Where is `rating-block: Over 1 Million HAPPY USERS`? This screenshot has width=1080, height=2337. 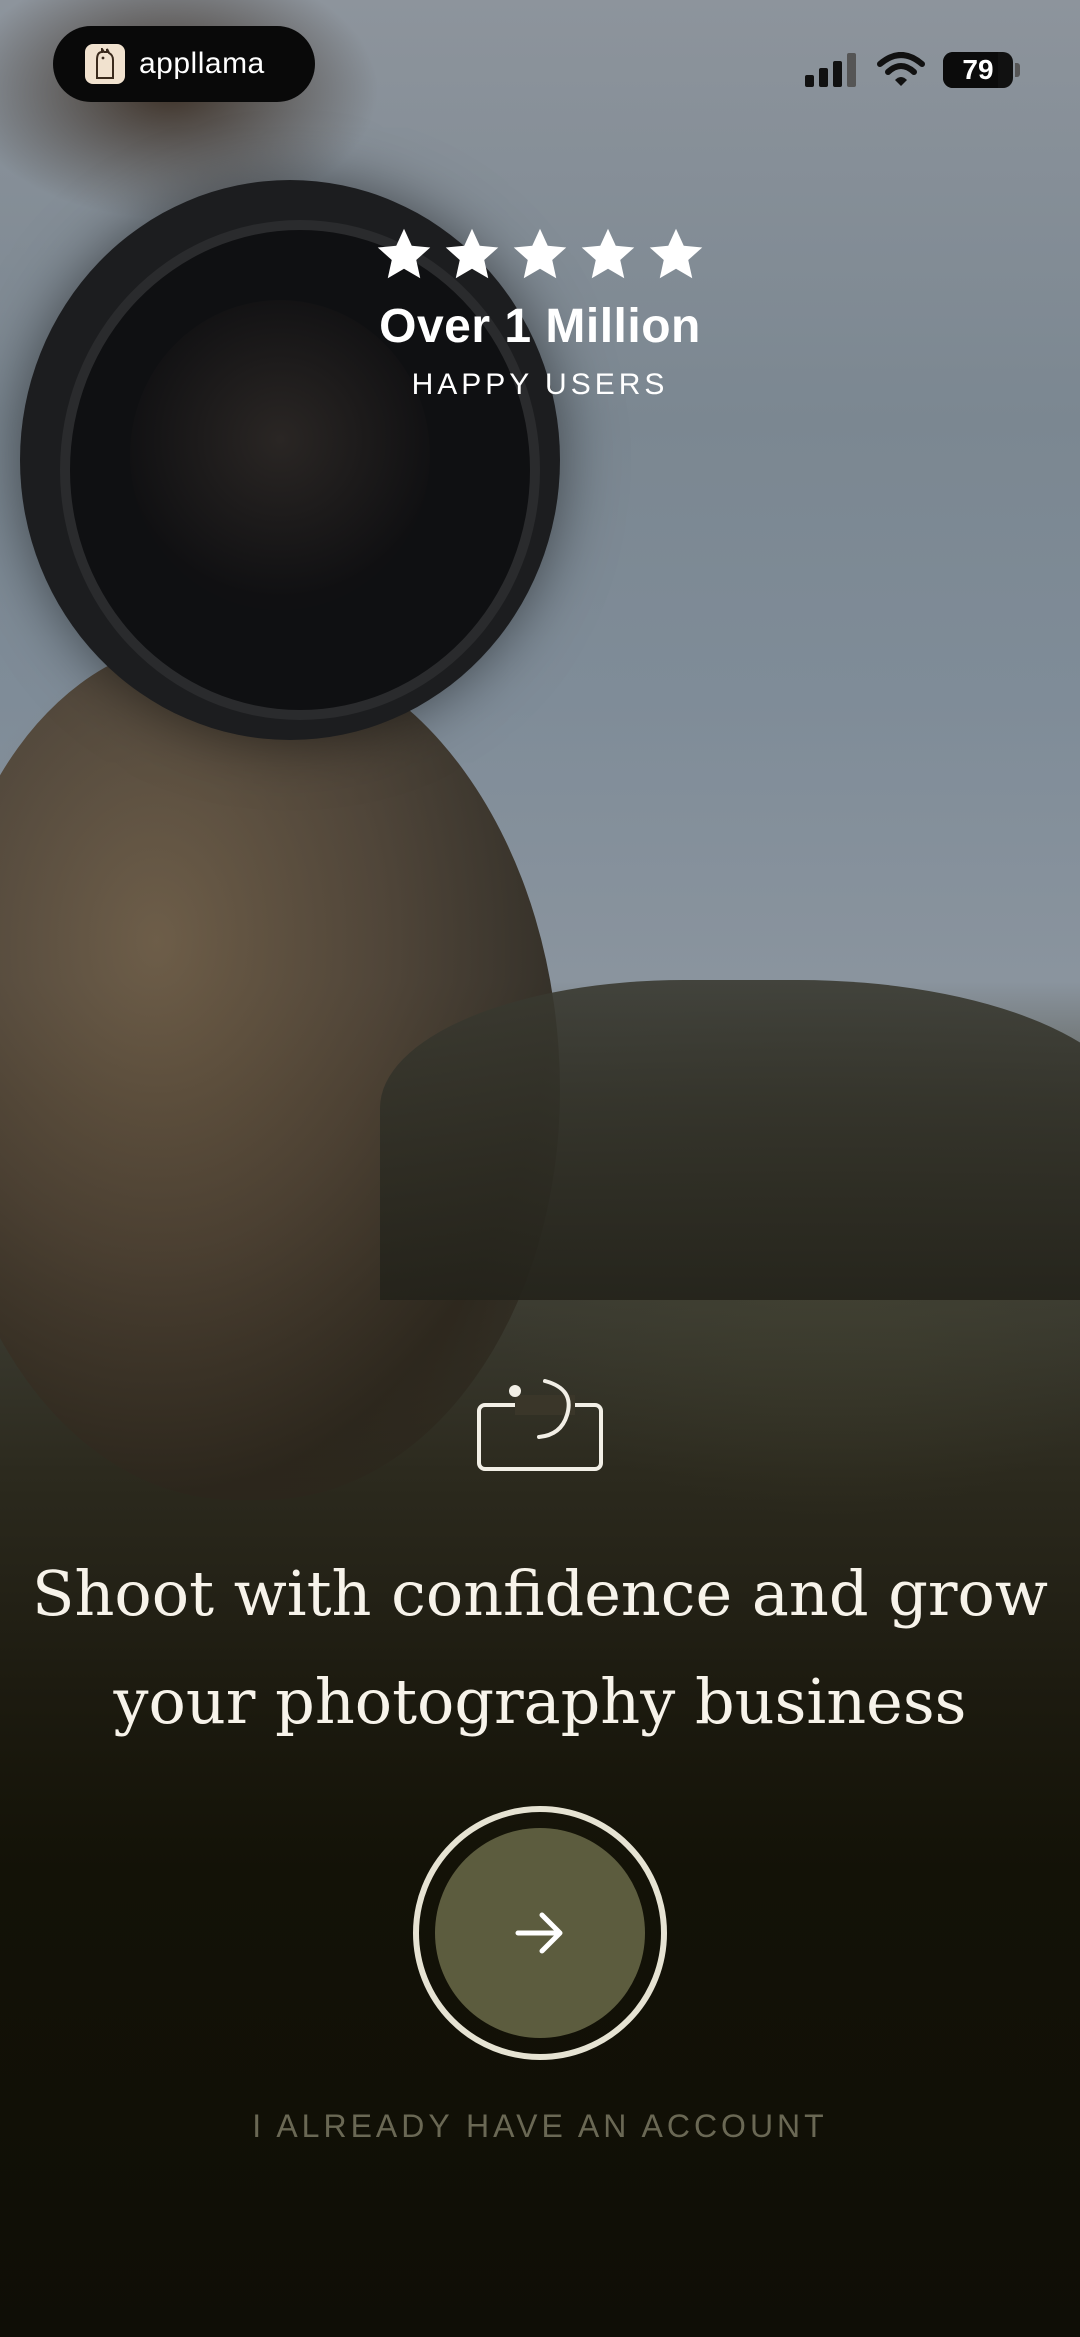 rating-block: Over 1 Million HAPPY USERS is located at coordinates (540, 313).